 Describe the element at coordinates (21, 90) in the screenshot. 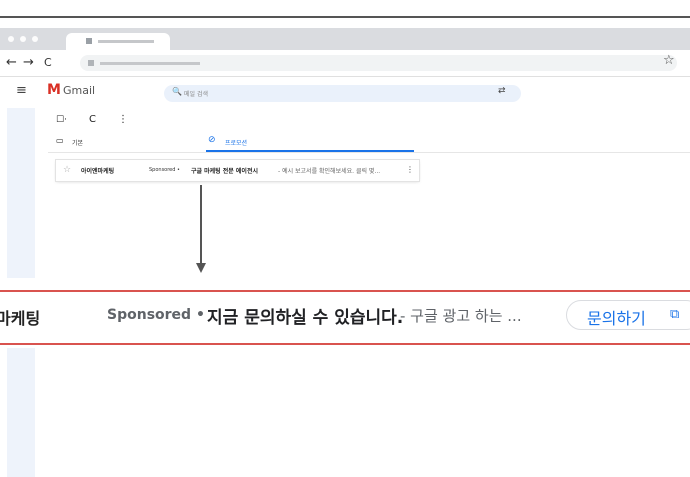

I see `main-menu-icon: ≡` at that location.